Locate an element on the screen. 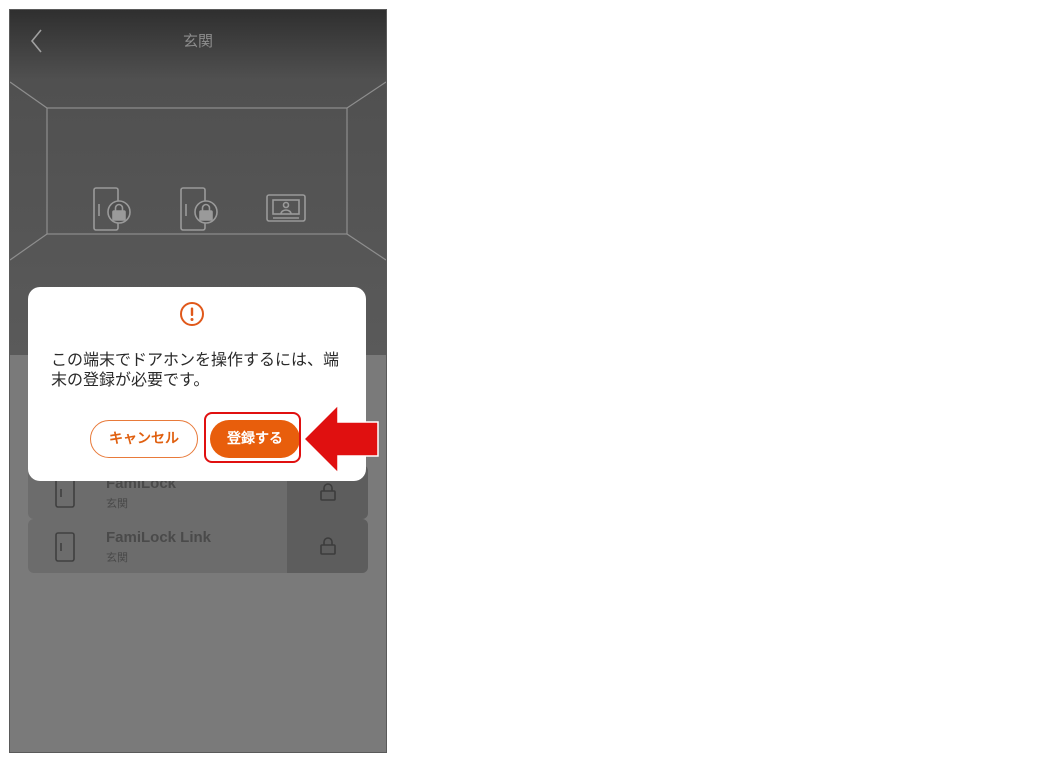  dialog-message: この端末でドアホンを操作するには、端末の登録が必要です。 is located at coordinates (195, 369).